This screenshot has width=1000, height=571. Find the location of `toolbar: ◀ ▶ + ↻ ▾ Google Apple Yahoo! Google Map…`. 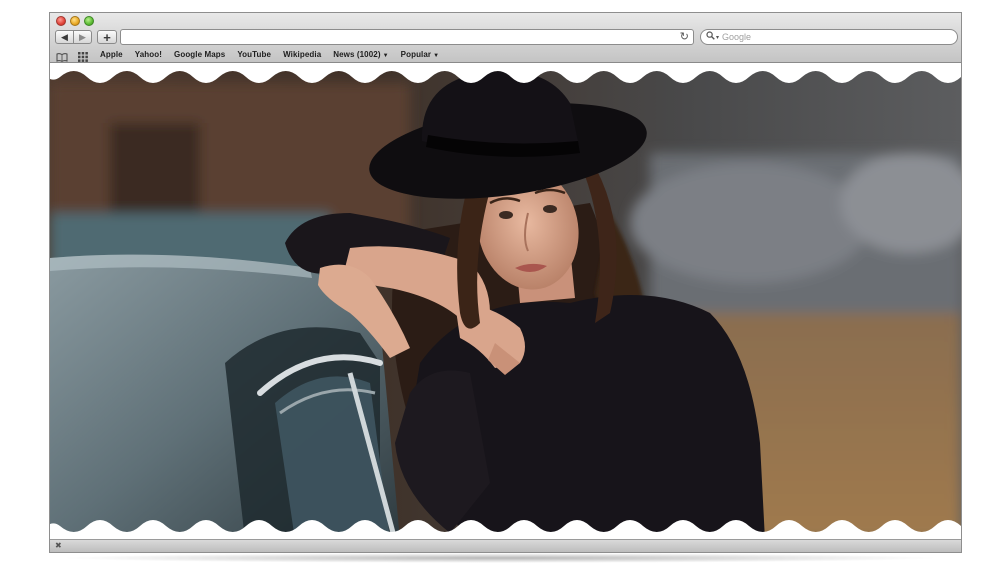

toolbar: ◀ ▶ + ↻ ▾ Google Apple Yahoo! Google Map… is located at coordinates (505, 38).